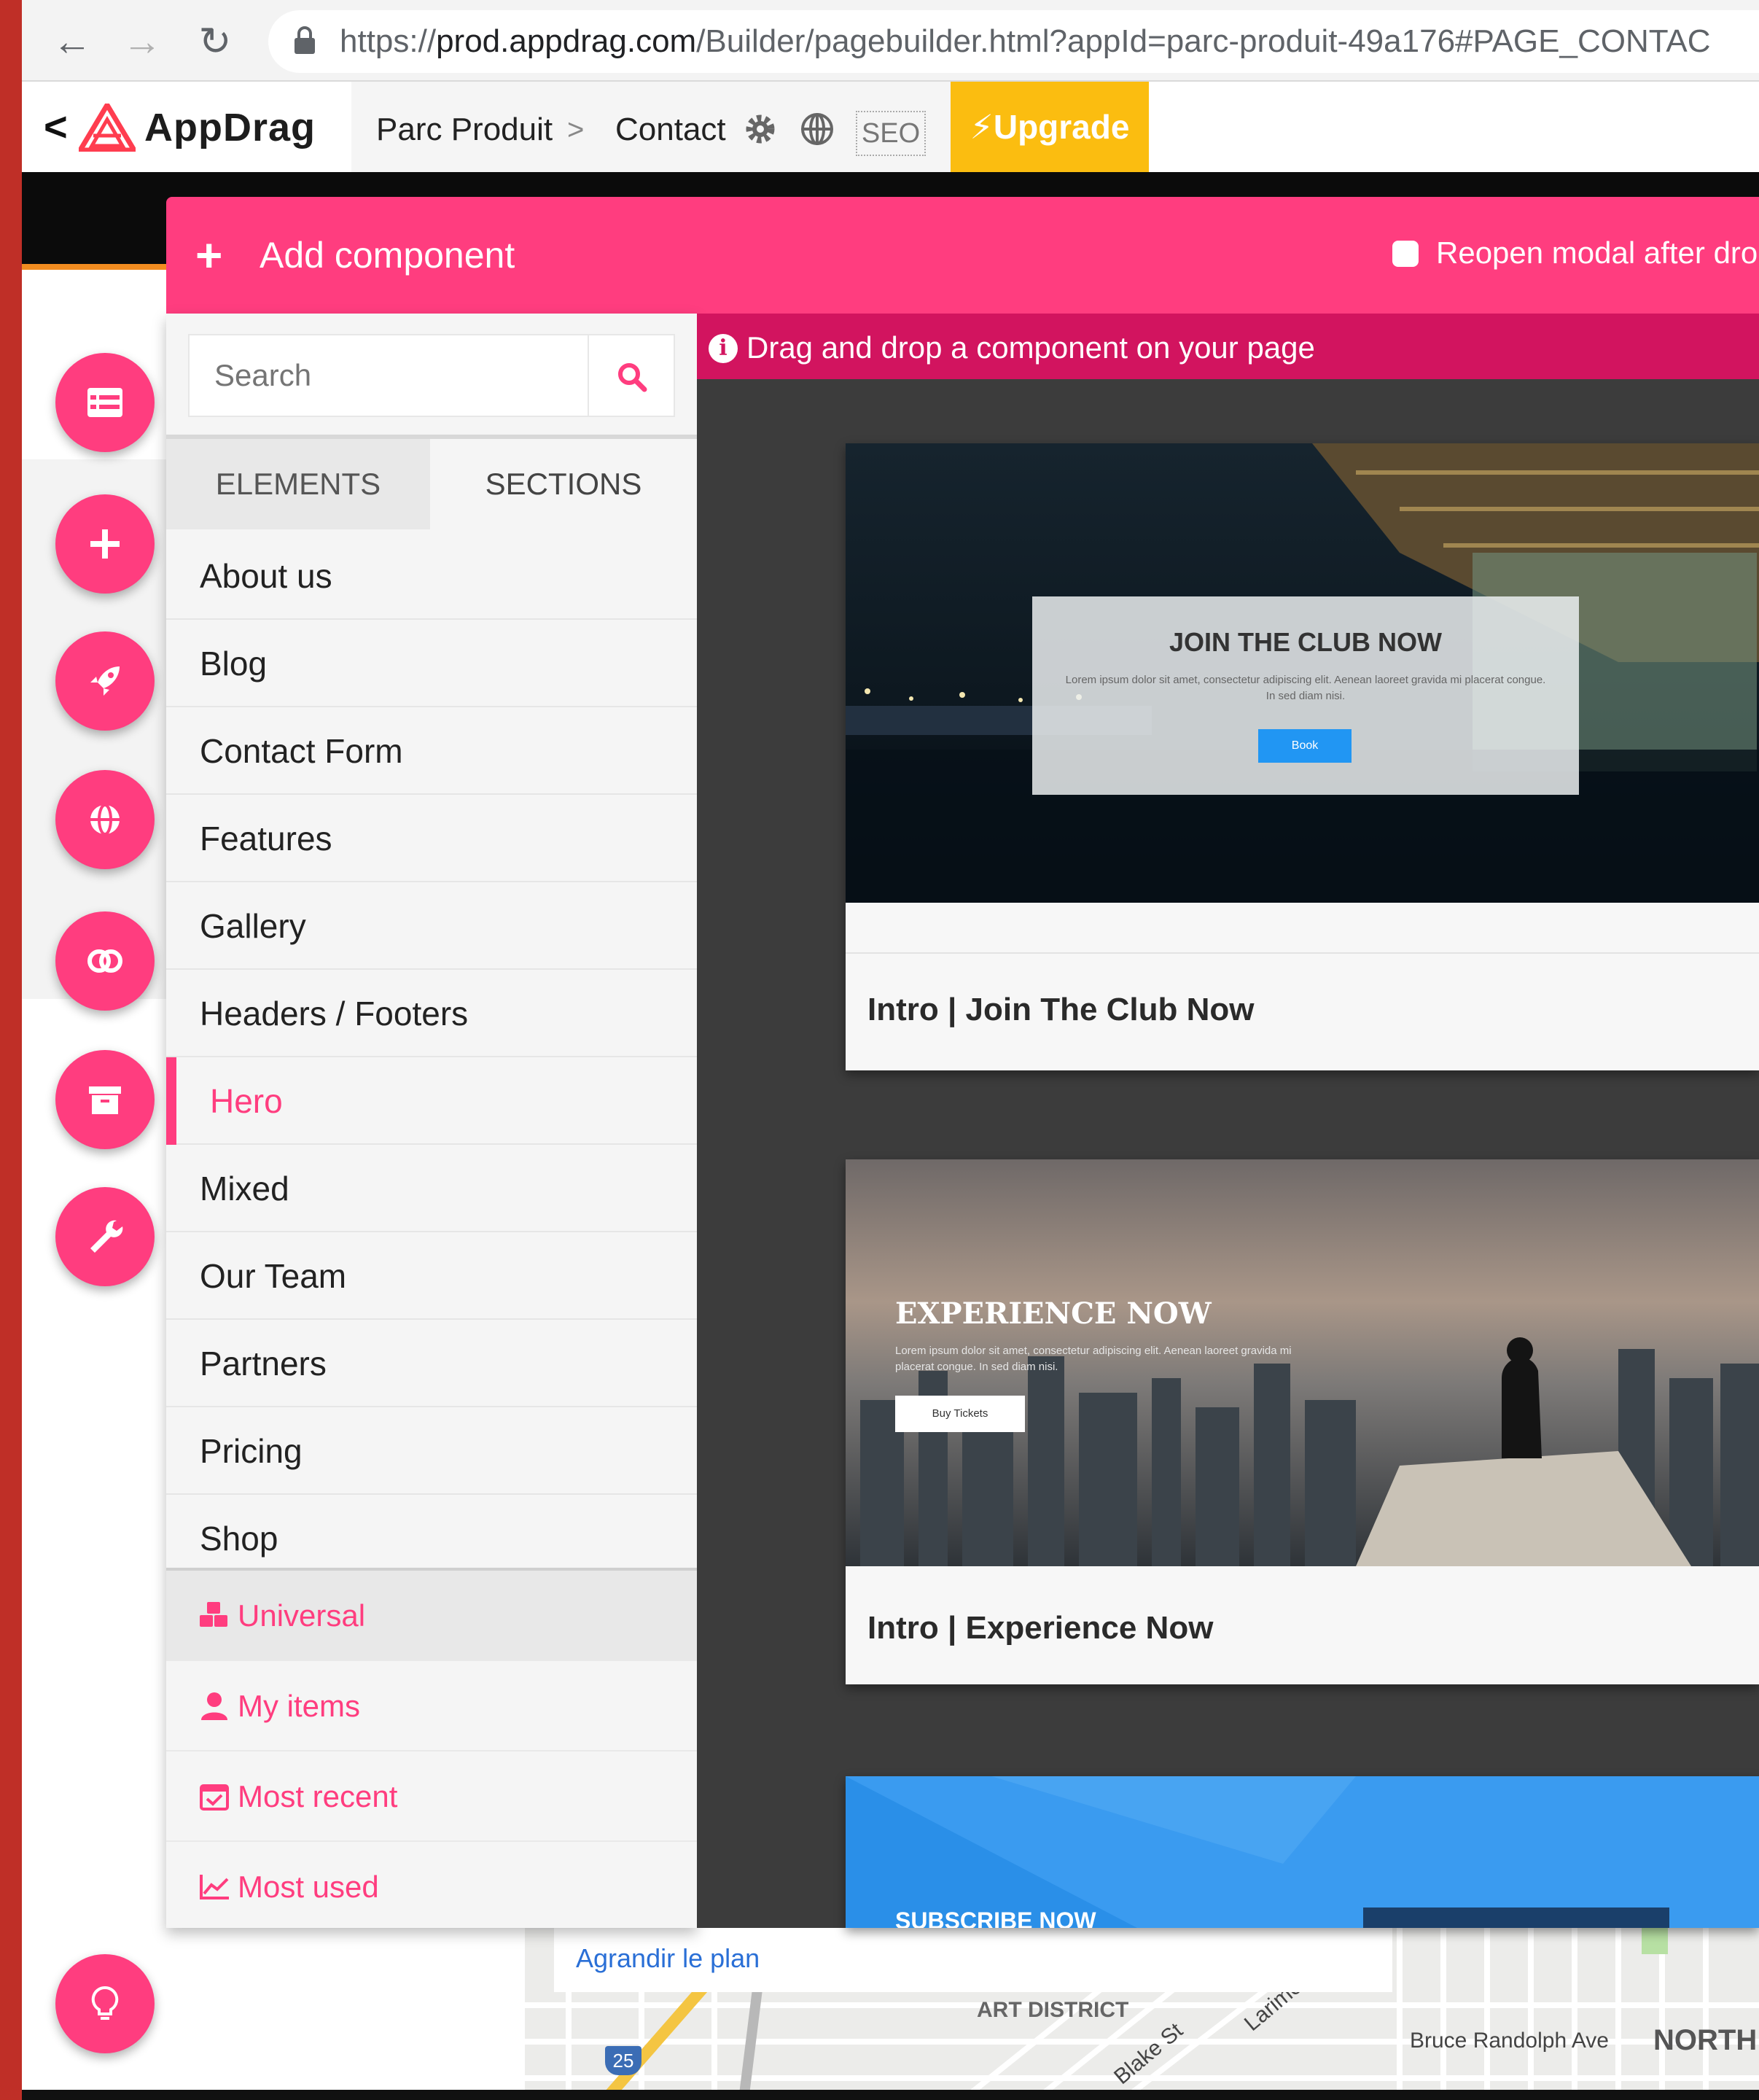 This screenshot has height=2100, width=1759. I want to click on filter-most-recent: Most recent, so click(431, 1796).